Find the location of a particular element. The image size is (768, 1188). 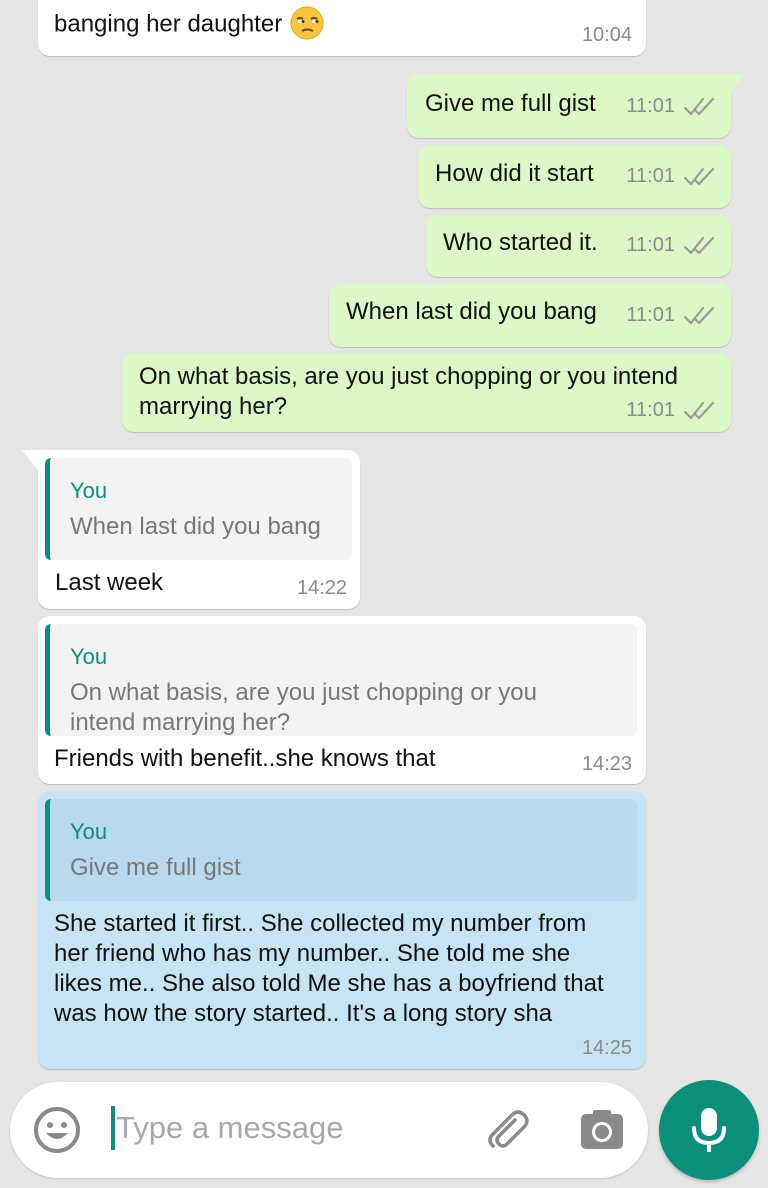

text-cursor is located at coordinates (113, 1128).